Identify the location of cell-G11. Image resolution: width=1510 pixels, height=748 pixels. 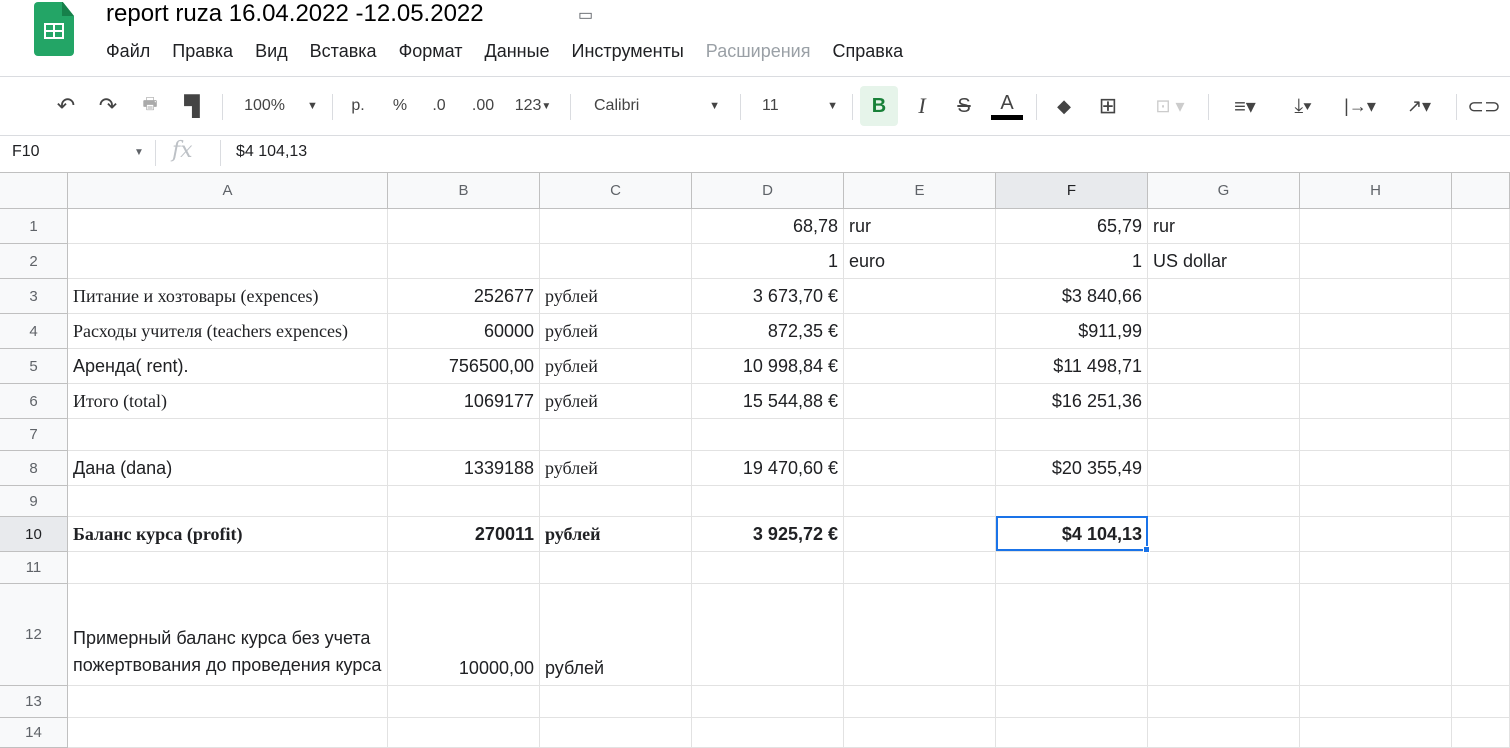
(1224, 568).